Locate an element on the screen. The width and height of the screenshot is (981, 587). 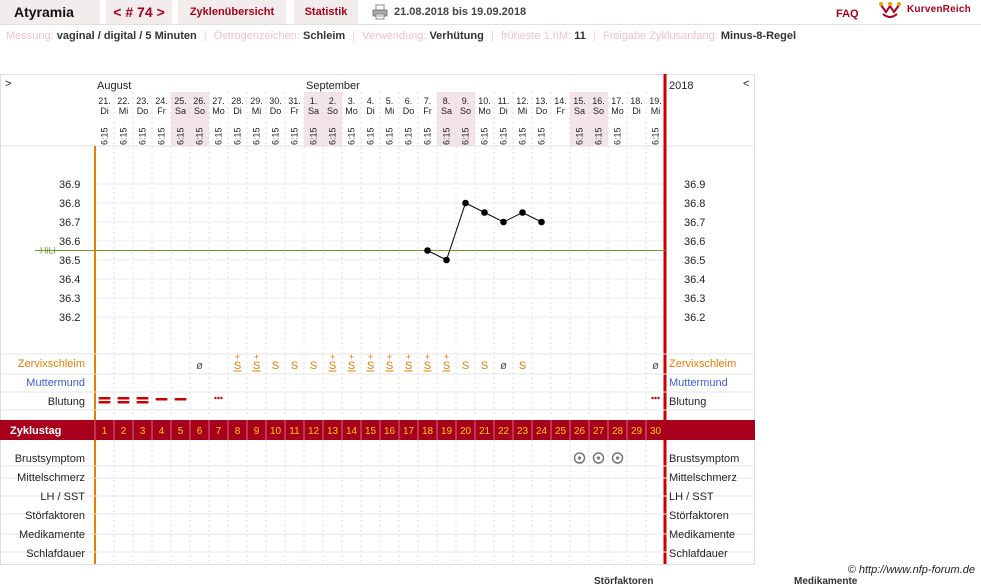
day-number: 11. is located at coordinates (504, 101).